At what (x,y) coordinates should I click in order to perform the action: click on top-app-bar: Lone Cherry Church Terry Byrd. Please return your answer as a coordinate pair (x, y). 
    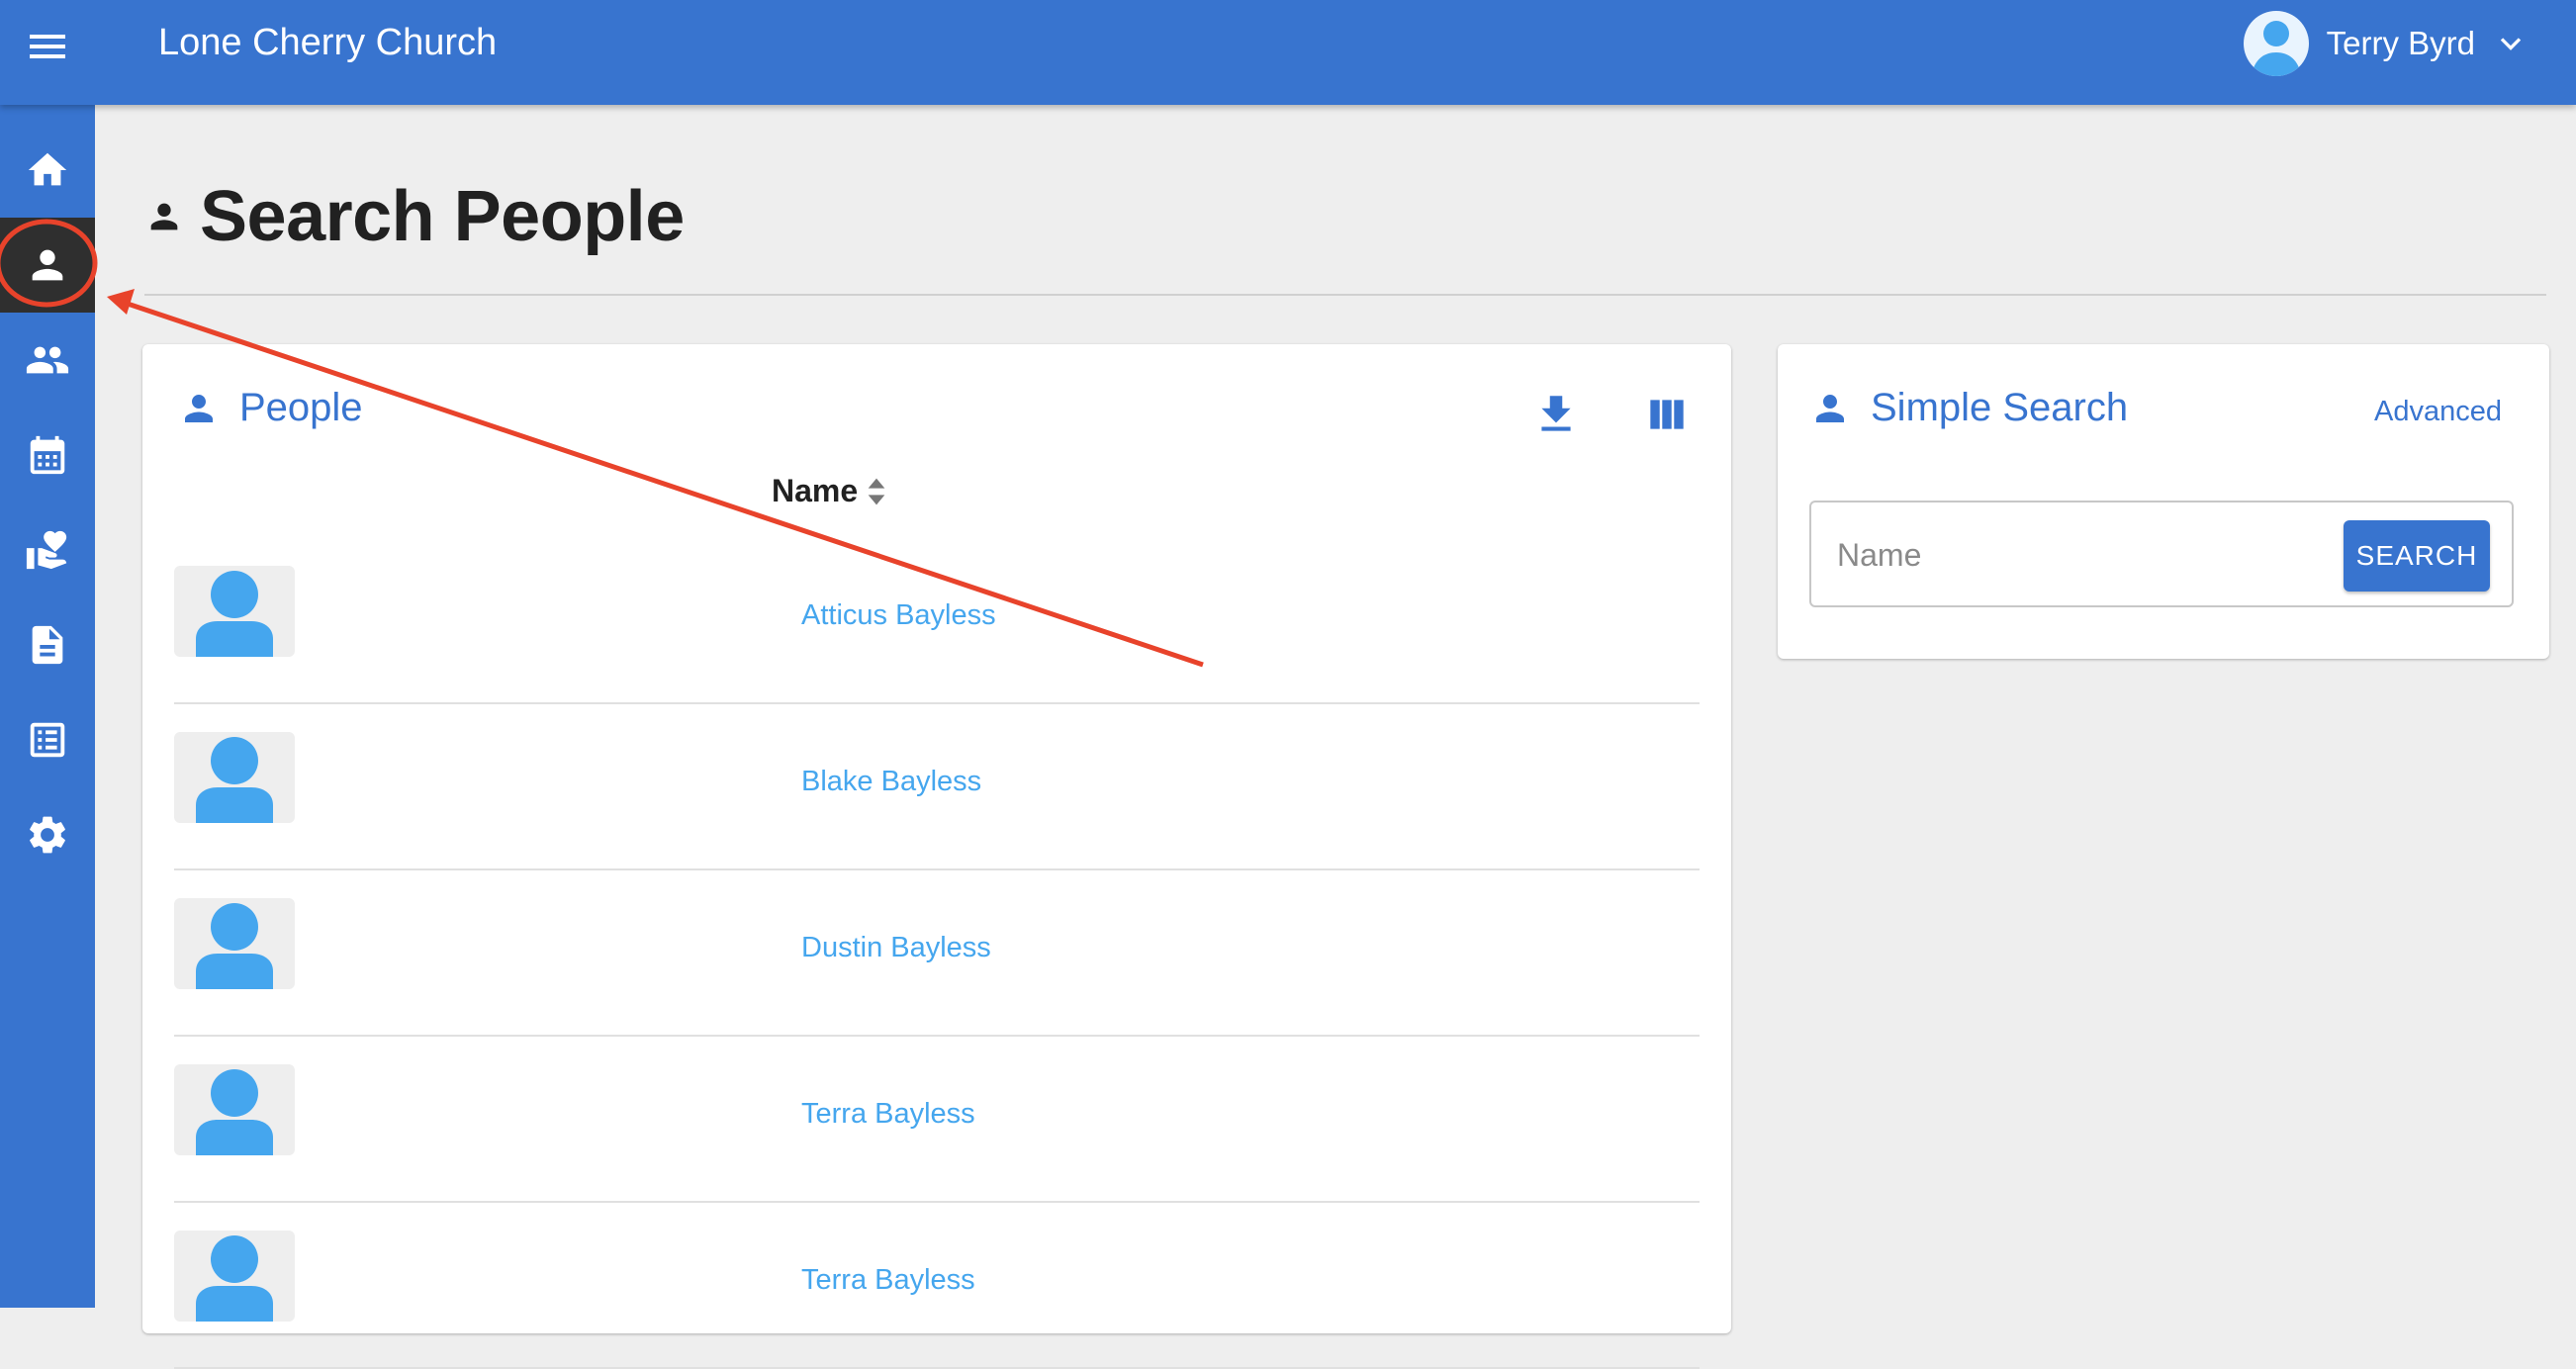
    Looking at the image, I should click on (1288, 53).